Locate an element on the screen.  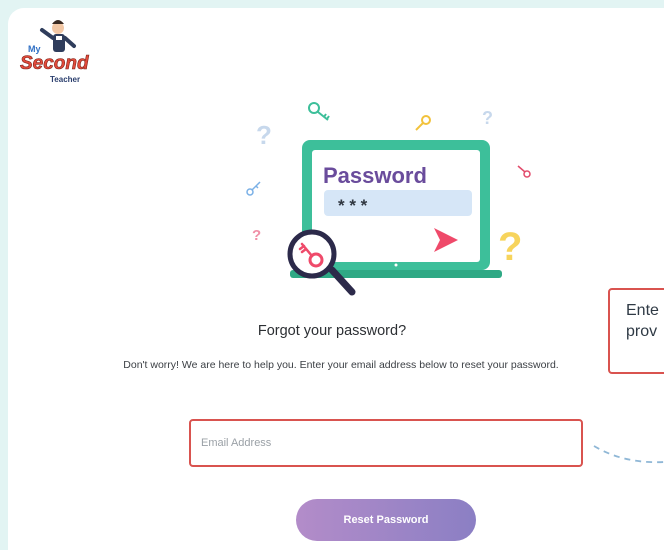
illustration-password-title: Password is located at coordinates (375, 175).